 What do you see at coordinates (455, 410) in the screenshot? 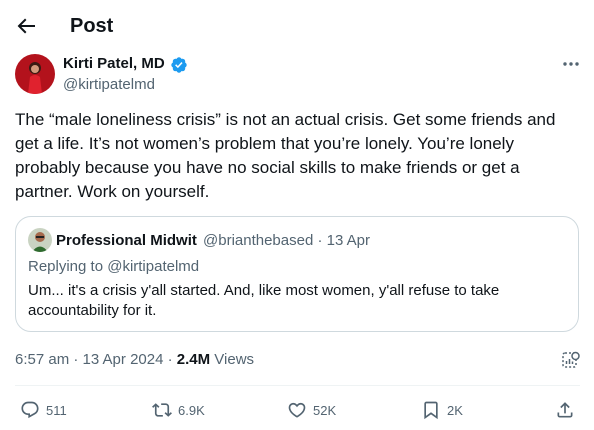
I see `bookmark-count: 2K` at bounding box center [455, 410].